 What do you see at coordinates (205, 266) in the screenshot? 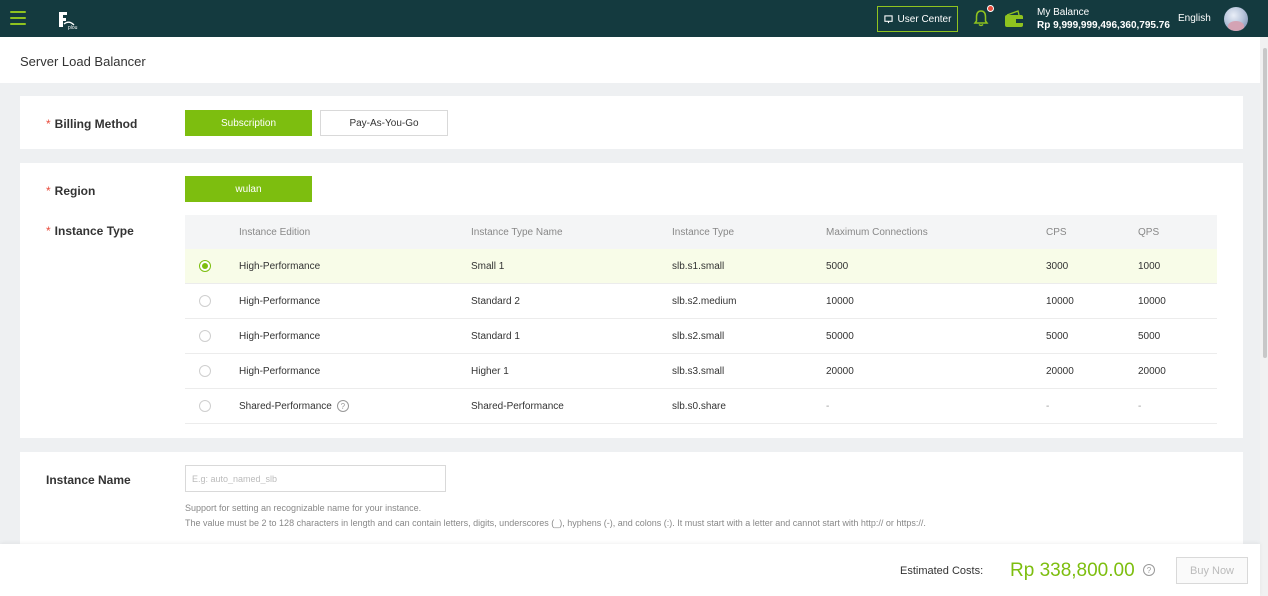
I see `instance-radio-selected` at bounding box center [205, 266].